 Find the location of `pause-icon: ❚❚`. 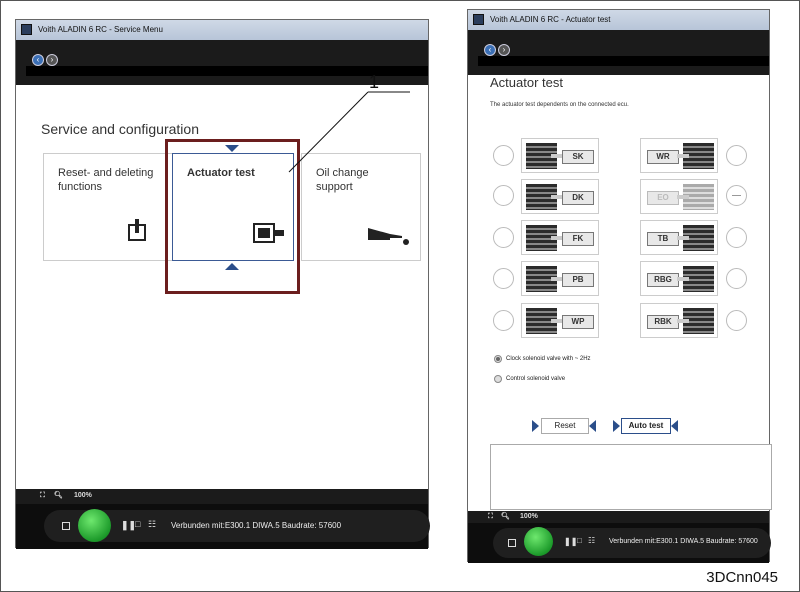

pause-icon: ❚❚ is located at coordinates (570, 541).